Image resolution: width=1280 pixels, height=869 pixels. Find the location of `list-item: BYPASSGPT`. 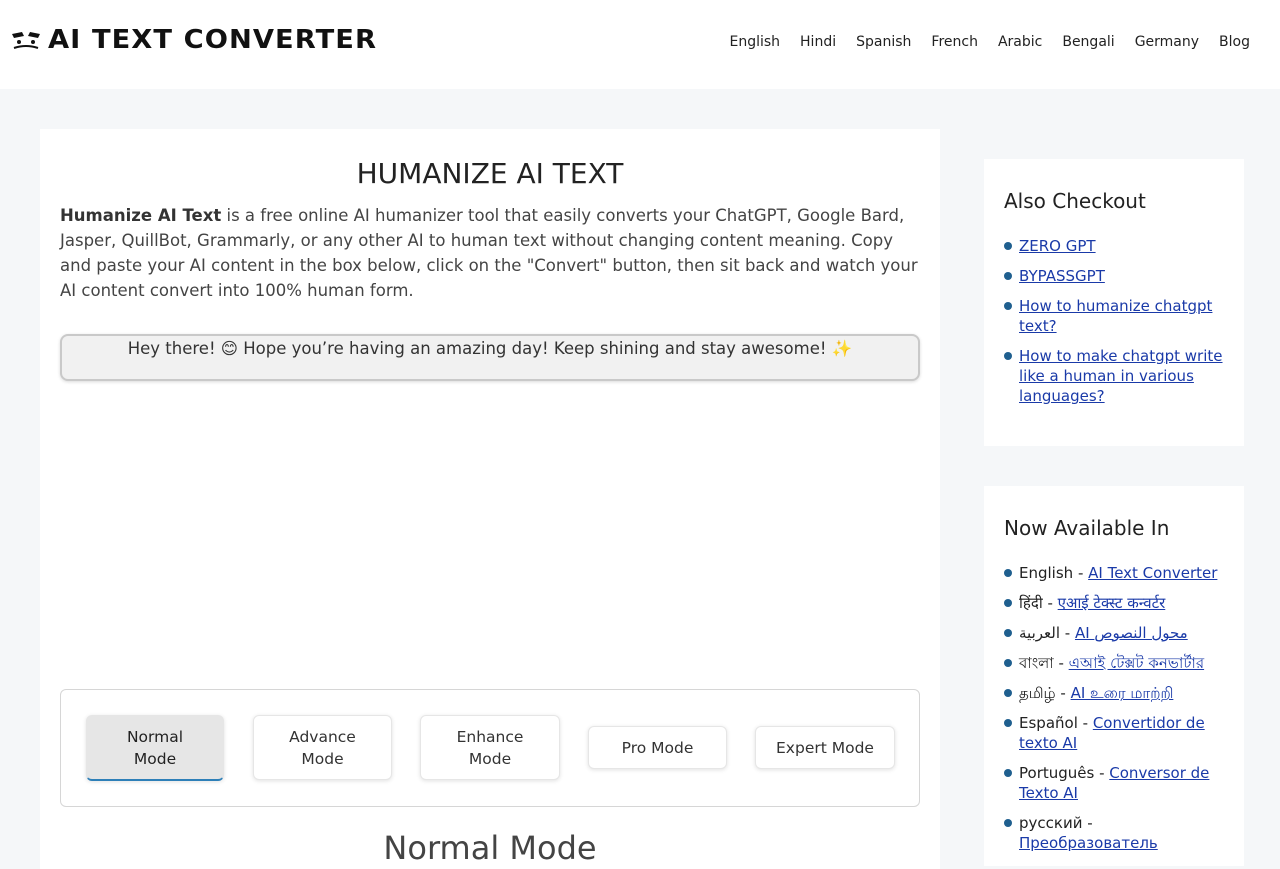

list-item: BYPASSGPT is located at coordinates (1115, 276).